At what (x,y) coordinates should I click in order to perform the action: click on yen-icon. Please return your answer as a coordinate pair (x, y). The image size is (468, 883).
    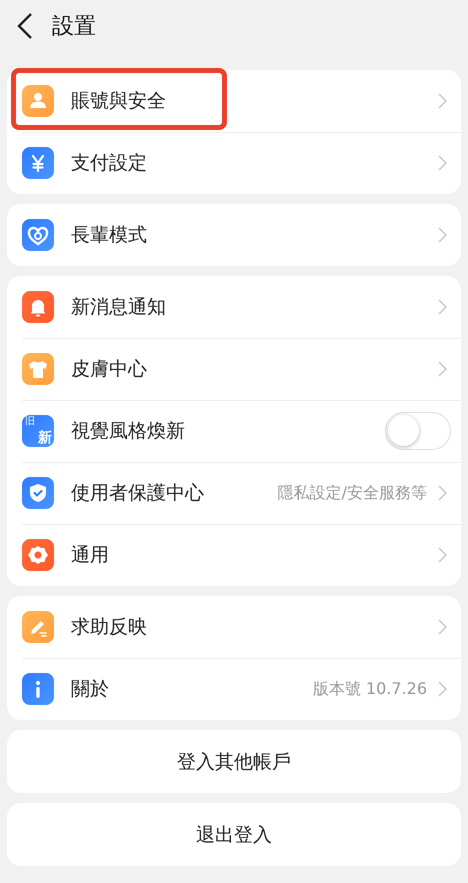
    Looking at the image, I should click on (38, 163).